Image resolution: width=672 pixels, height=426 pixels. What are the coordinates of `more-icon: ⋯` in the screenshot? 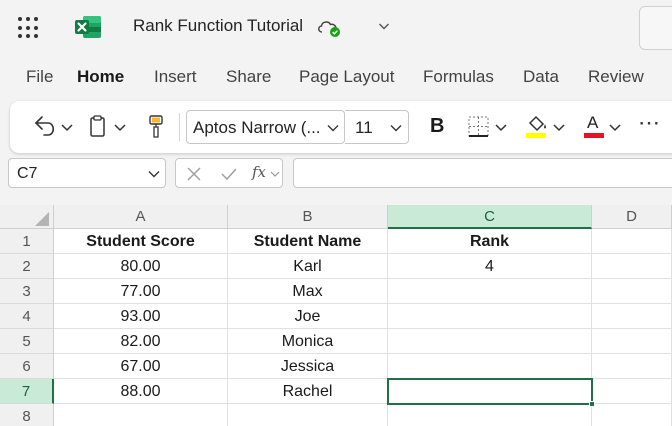 It's located at (649, 125).